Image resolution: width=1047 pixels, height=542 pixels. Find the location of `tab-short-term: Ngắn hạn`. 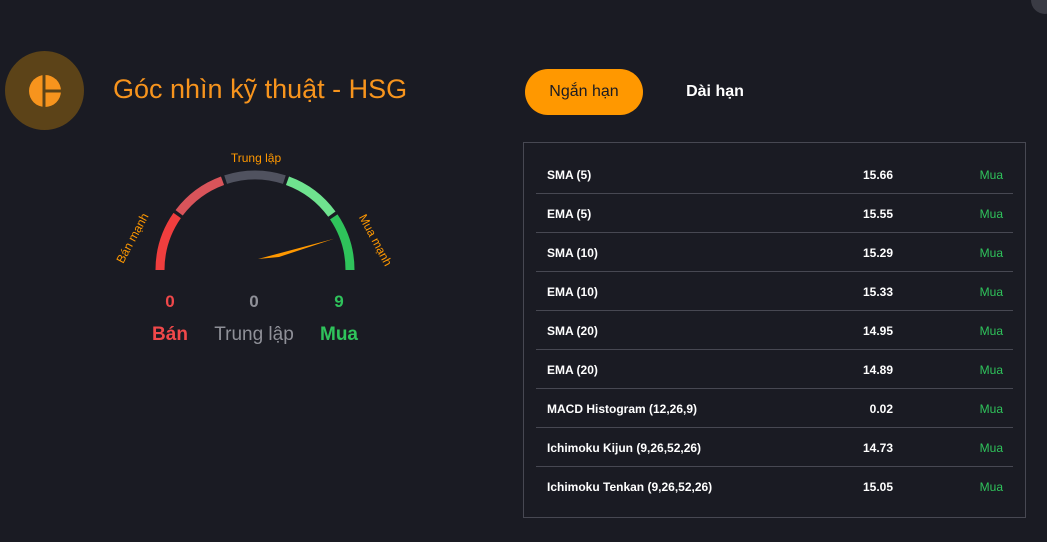

tab-short-term: Ngắn hạn is located at coordinates (584, 92).